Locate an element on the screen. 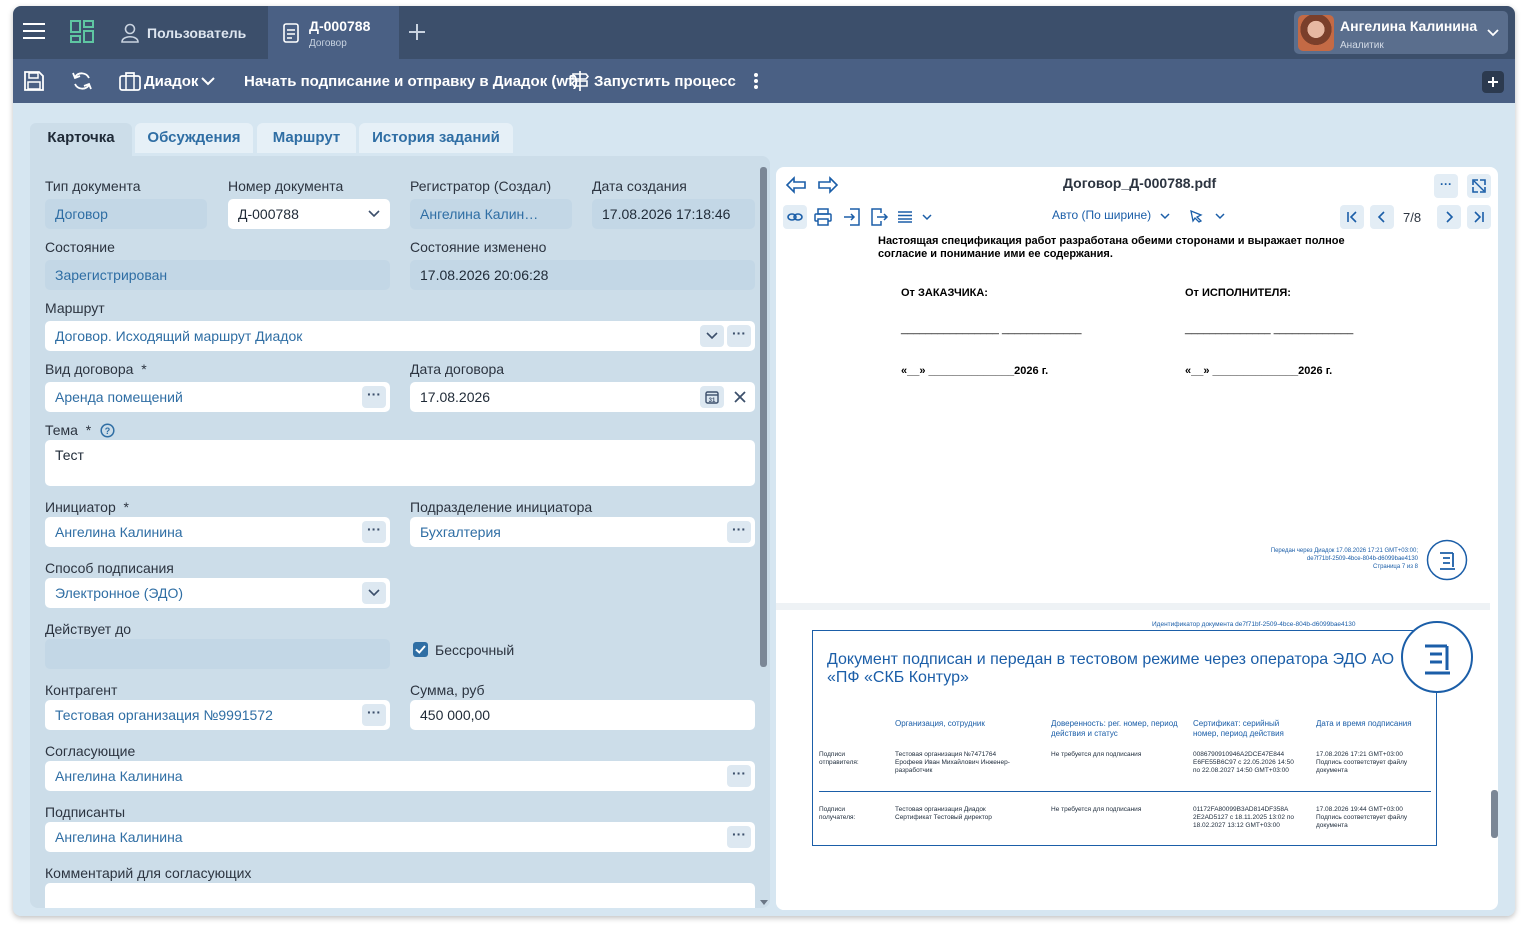 This screenshot has height=933, width=1522. diadoc-logo-icon is located at coordinates (1437, 657).